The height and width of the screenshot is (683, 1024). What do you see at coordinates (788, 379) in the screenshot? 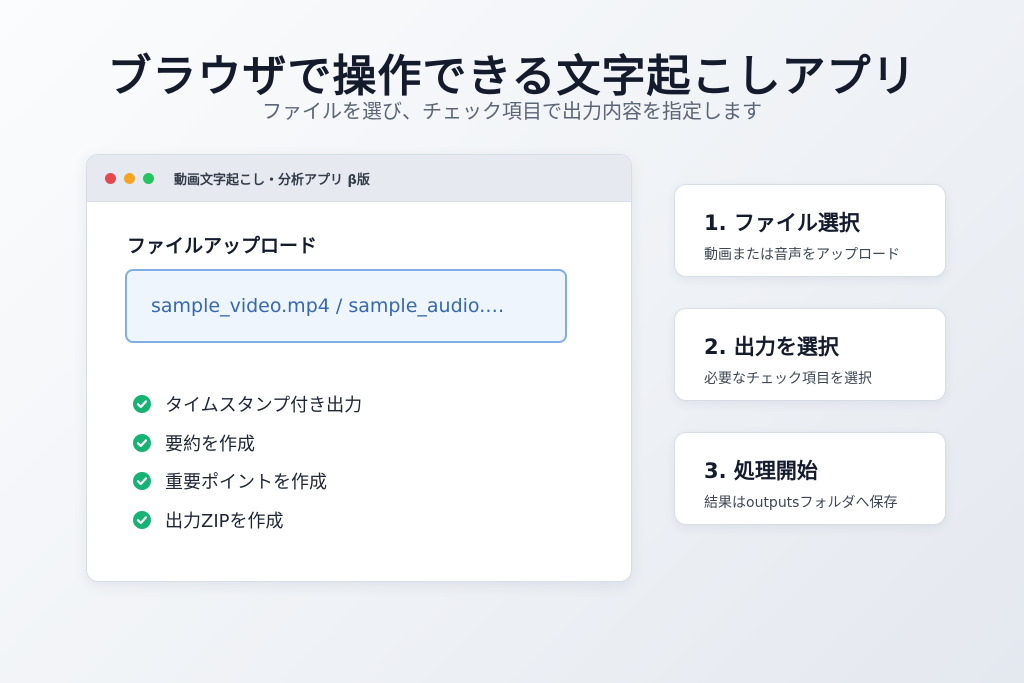
I see `step-description: 必要なチェック項目を選択` at bounding box center [788, 379].